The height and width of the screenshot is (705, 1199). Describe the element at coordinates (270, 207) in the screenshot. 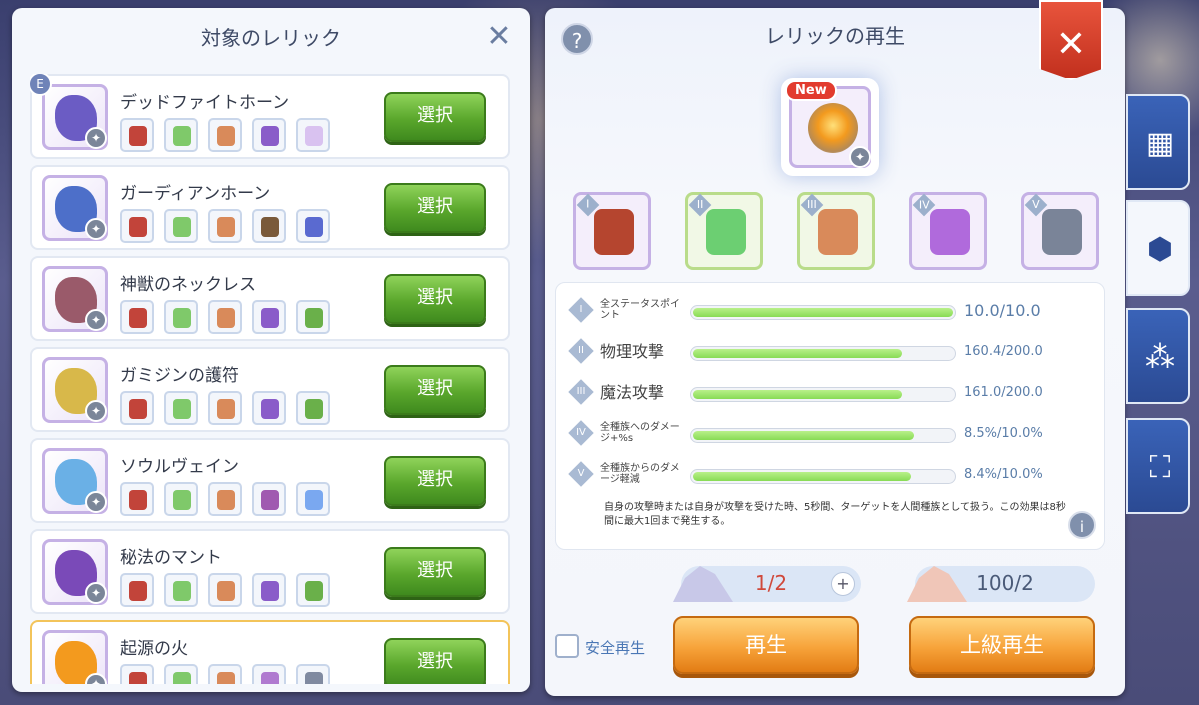

I see `relic-row: ✦ ガーディアンホーン 選択` at that location.